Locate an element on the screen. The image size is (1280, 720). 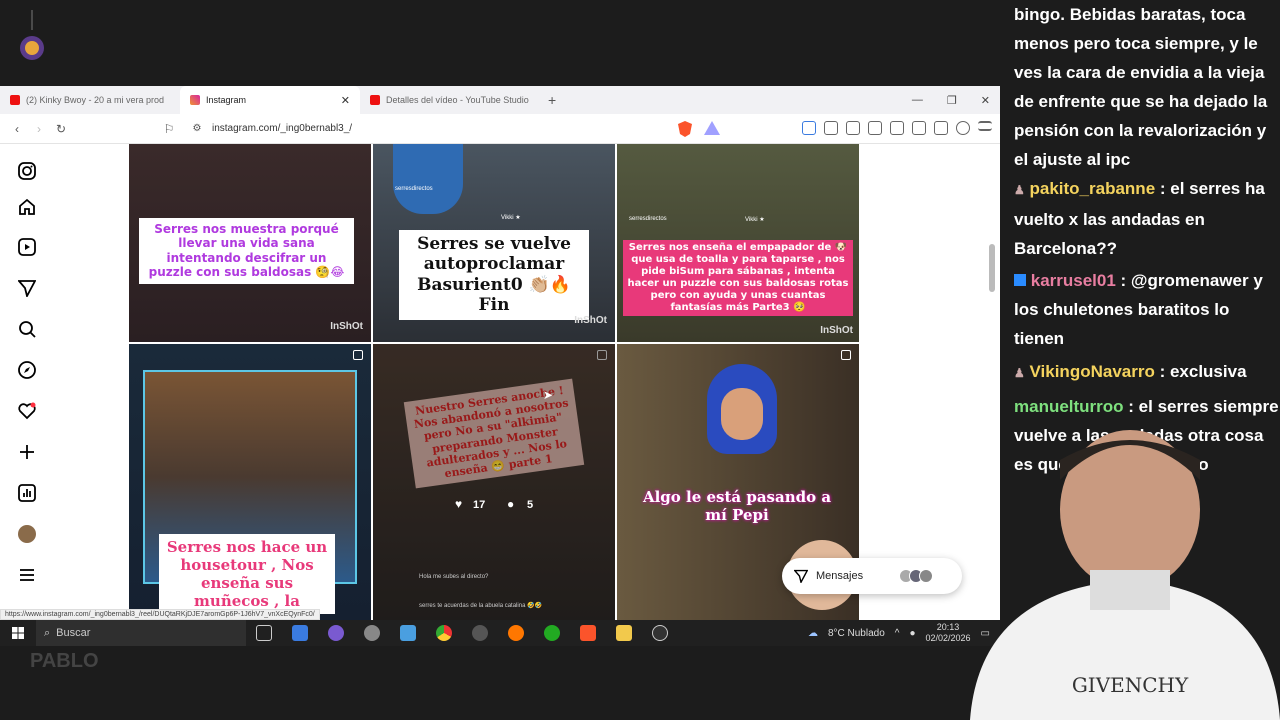
reels-icon is located at coordinates (27, 247).